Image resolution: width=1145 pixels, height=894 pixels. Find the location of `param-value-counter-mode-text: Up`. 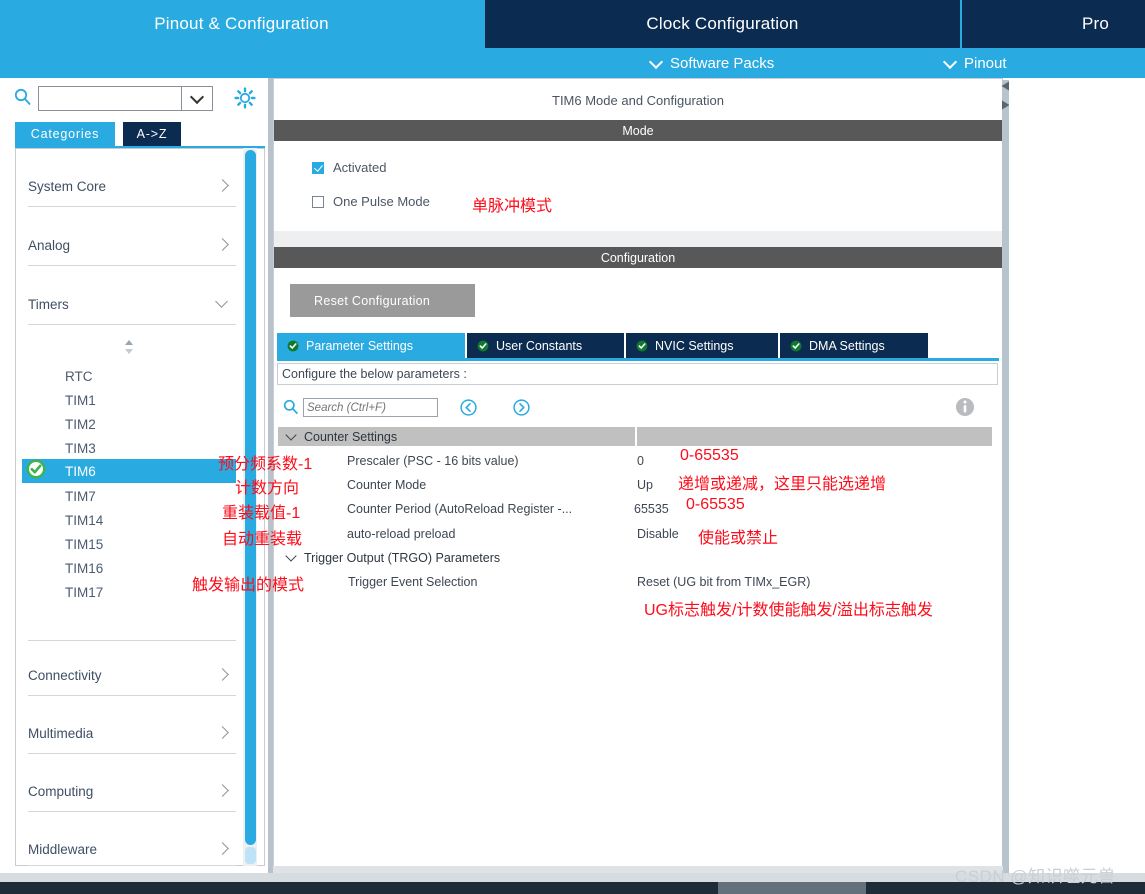

param-value-counter-mode-text: Up is located at coordinates (645, 485).